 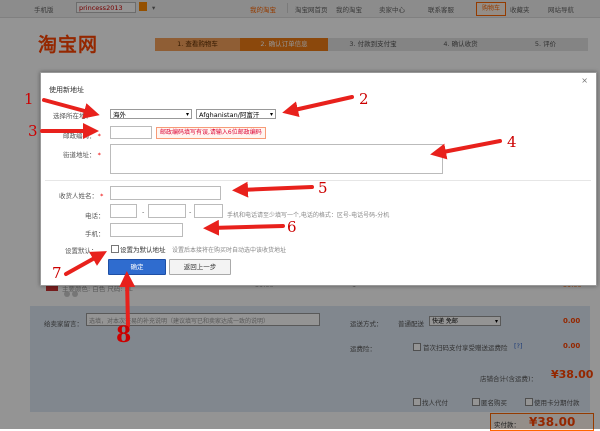 What do you see at coordinates (33, 131) in the screenshot?
I see `annotation-3: 3` at bounding box center [33, 131].